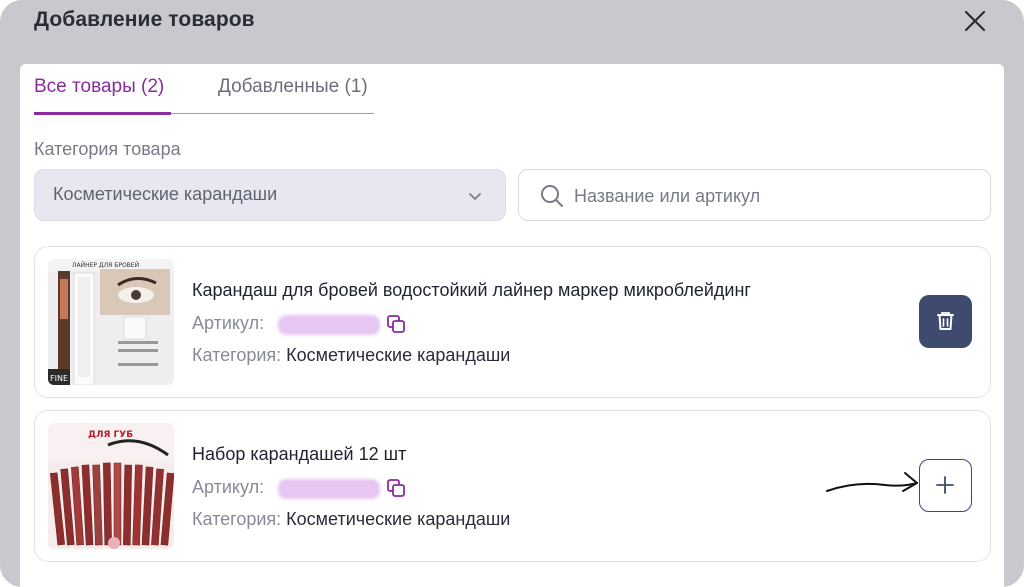  Describe the element at coordinates (475, 196) in the screenshot. I see `chevron-down-icon` at that location.